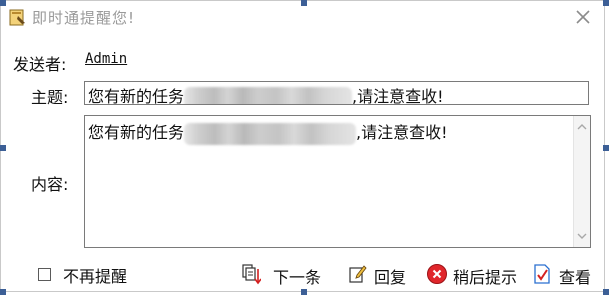  What do you see at coordinates (44, 274) in the screenshot?
I see `no-remind-checkbox` at bounding box center [44, 274].